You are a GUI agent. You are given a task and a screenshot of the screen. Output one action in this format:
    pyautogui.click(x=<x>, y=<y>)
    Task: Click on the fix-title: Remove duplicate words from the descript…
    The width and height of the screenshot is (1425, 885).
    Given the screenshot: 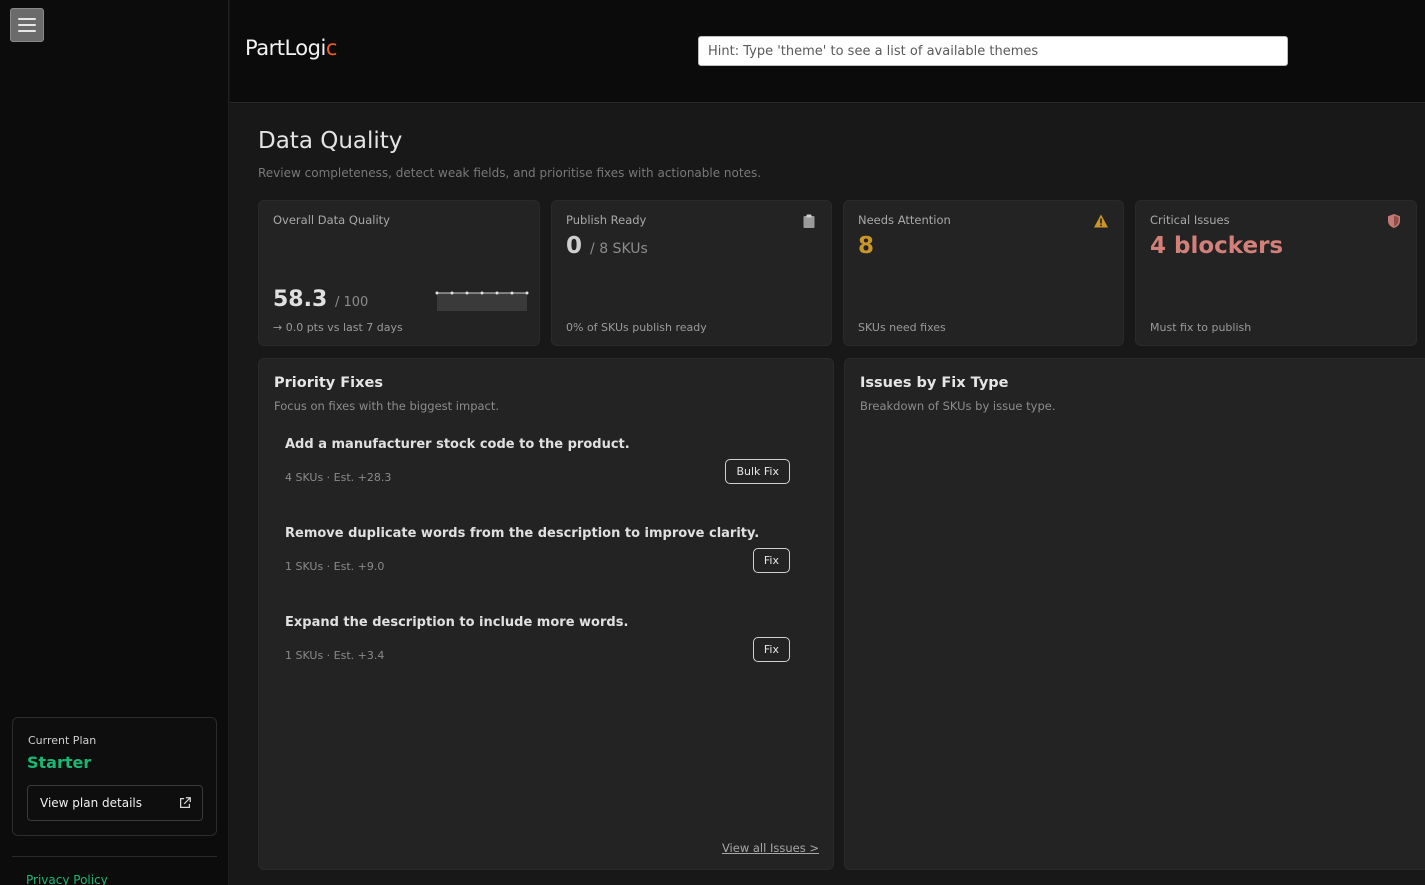 What is the action you would take?
    pyautogui.click(x=522, y=533)
    